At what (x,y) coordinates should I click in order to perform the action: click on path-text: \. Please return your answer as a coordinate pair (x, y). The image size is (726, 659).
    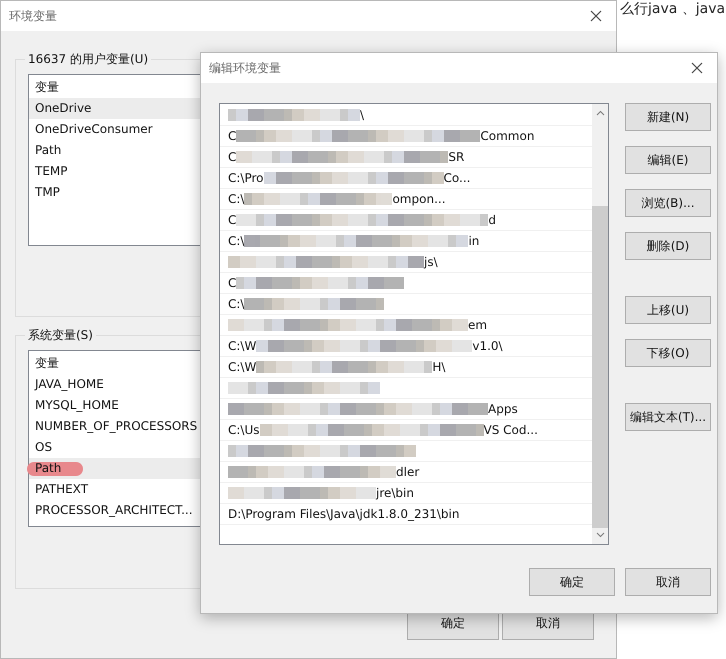
    Looking at the image, I should click on (362, 115).